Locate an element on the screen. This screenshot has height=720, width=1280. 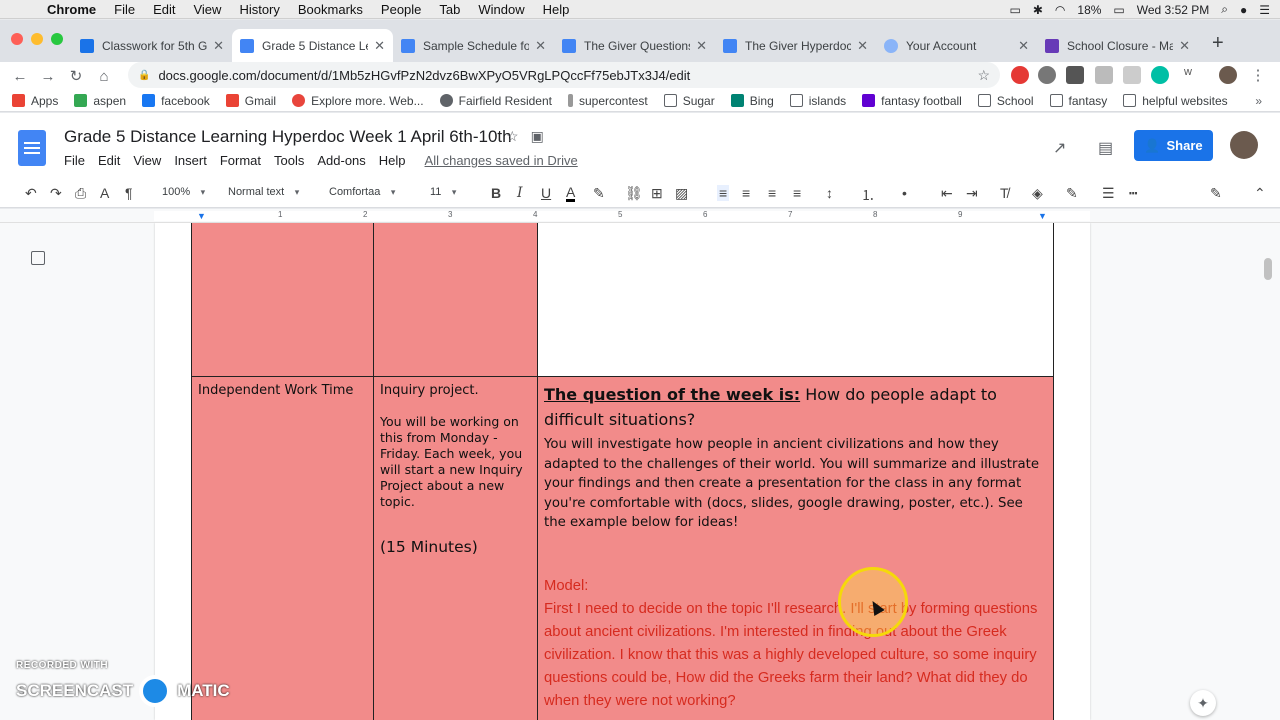
print-icon: ⎙ is located at coordinates (80, 193).